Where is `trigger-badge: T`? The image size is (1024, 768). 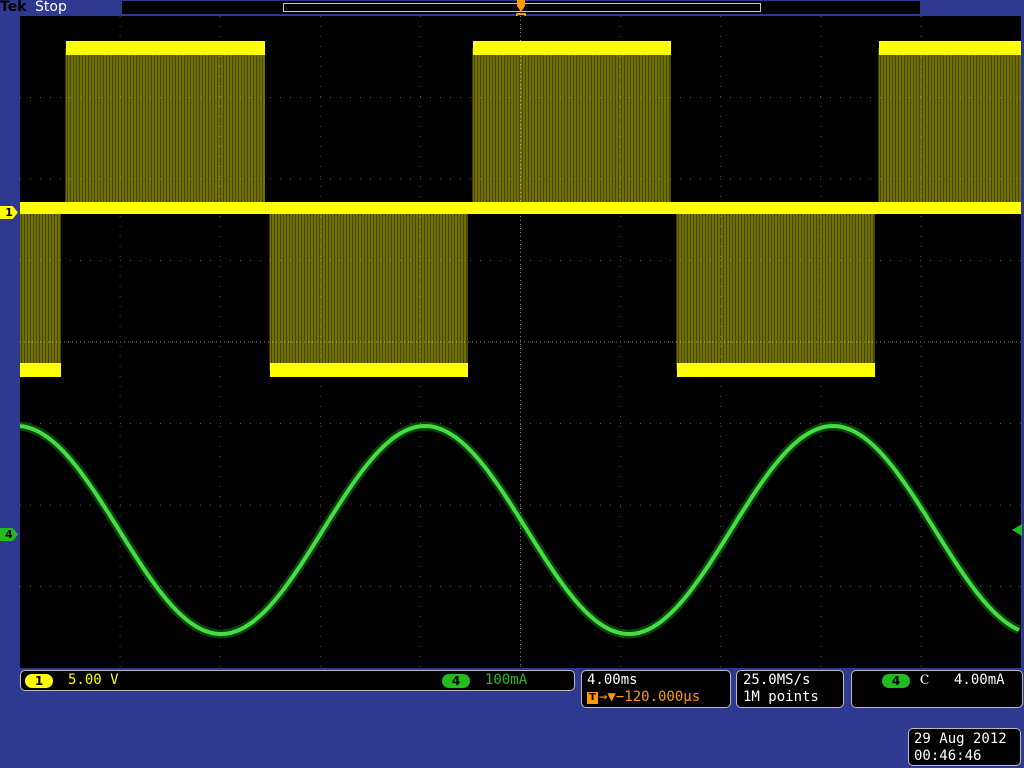
trigger-badge: T is located at coordinates (592, 698).